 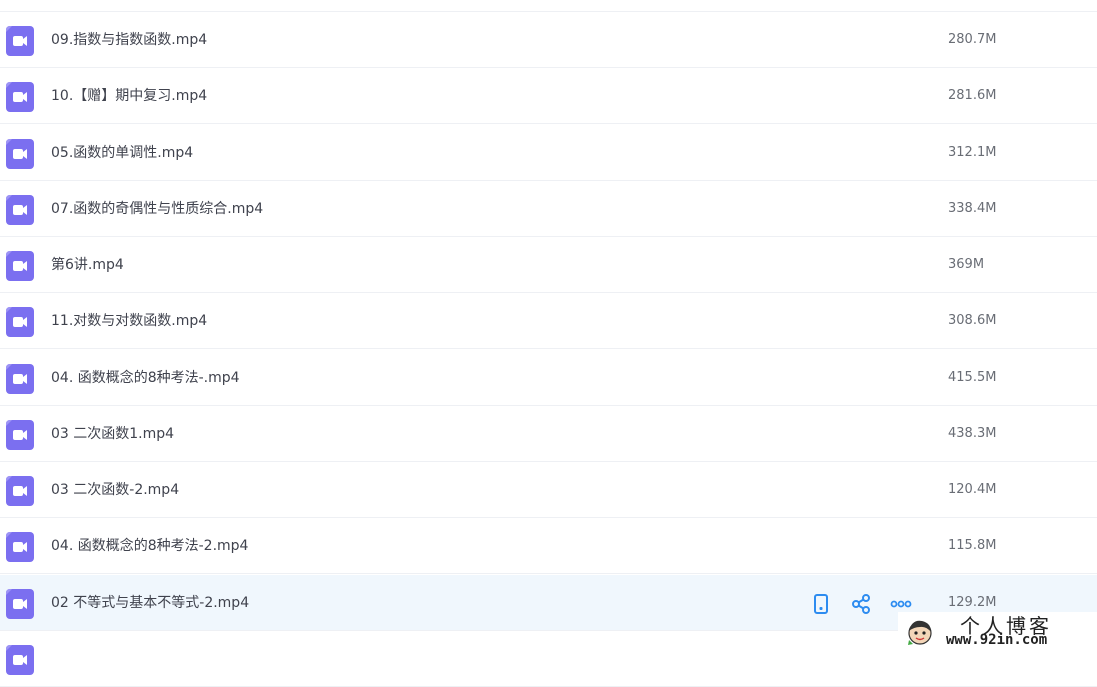 What do you see at coordinates (548, 209) in the screenshot?
I see `list-item: 07.函数的奇偶性与性质综合.mp4 338.4M` at bounding box center [548, 209].